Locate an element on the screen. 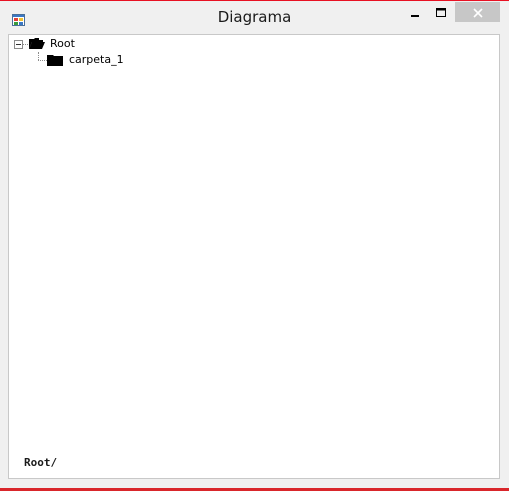 This screenshot has width=509, height=491. minimize-icon is located at coordinates (415, 12).